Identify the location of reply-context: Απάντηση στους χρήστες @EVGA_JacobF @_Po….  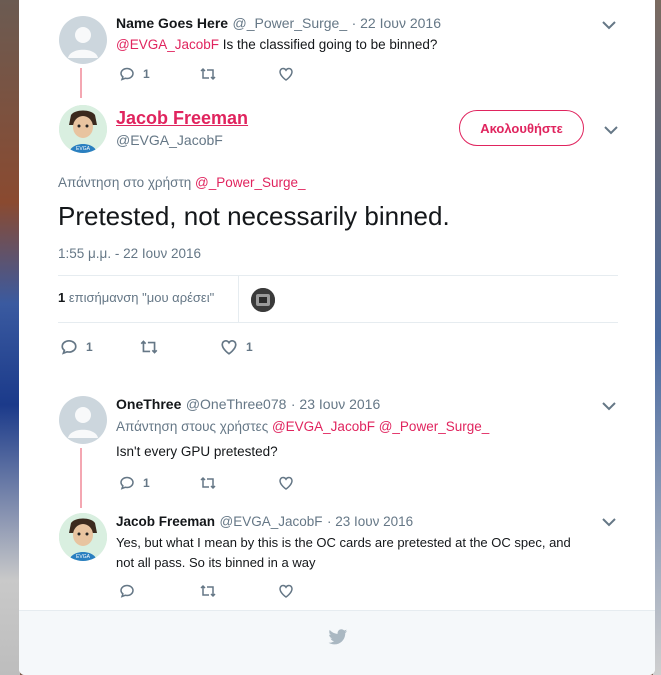
(302, 426).